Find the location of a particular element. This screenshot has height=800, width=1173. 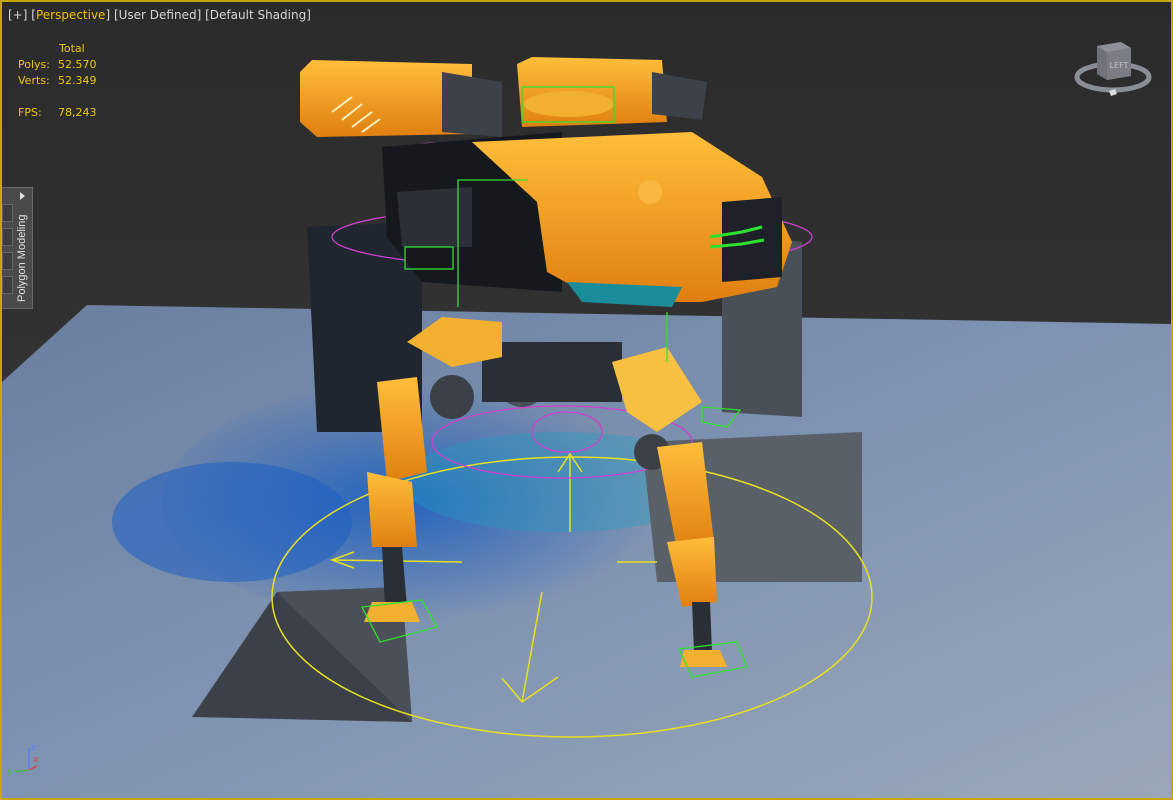

polygon-modeling-ribbon: Polygon Modeling is located at coordinates (17, 248).